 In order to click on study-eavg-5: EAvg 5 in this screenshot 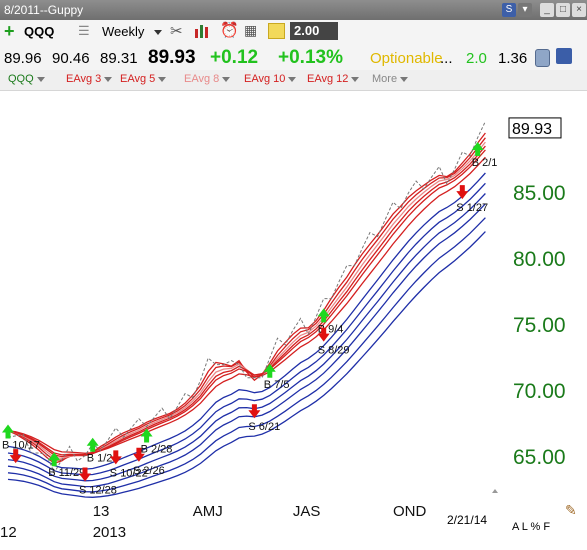, I will do `click(143, 79)`.